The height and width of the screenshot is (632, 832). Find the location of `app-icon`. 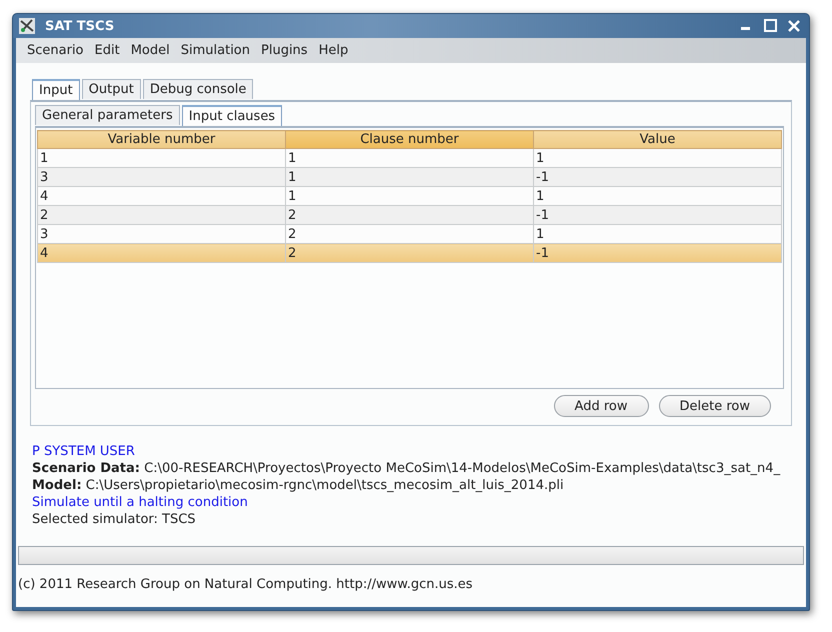

app-icon is located at coordinates (27, 26).